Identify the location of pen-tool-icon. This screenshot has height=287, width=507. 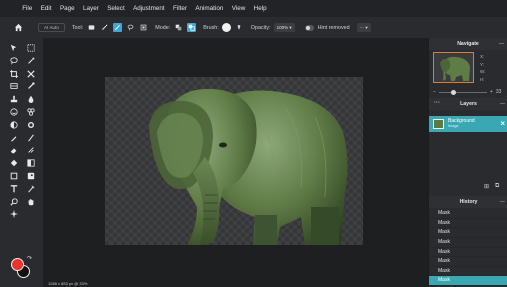
(31, 189).